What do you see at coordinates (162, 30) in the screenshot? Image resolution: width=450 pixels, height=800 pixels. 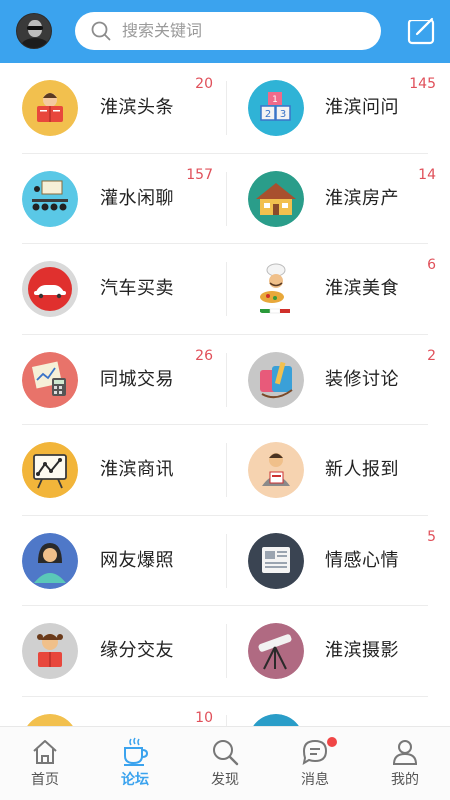 I see `search-placeholder: 搜索关键词` at bounding box center [162, 30].